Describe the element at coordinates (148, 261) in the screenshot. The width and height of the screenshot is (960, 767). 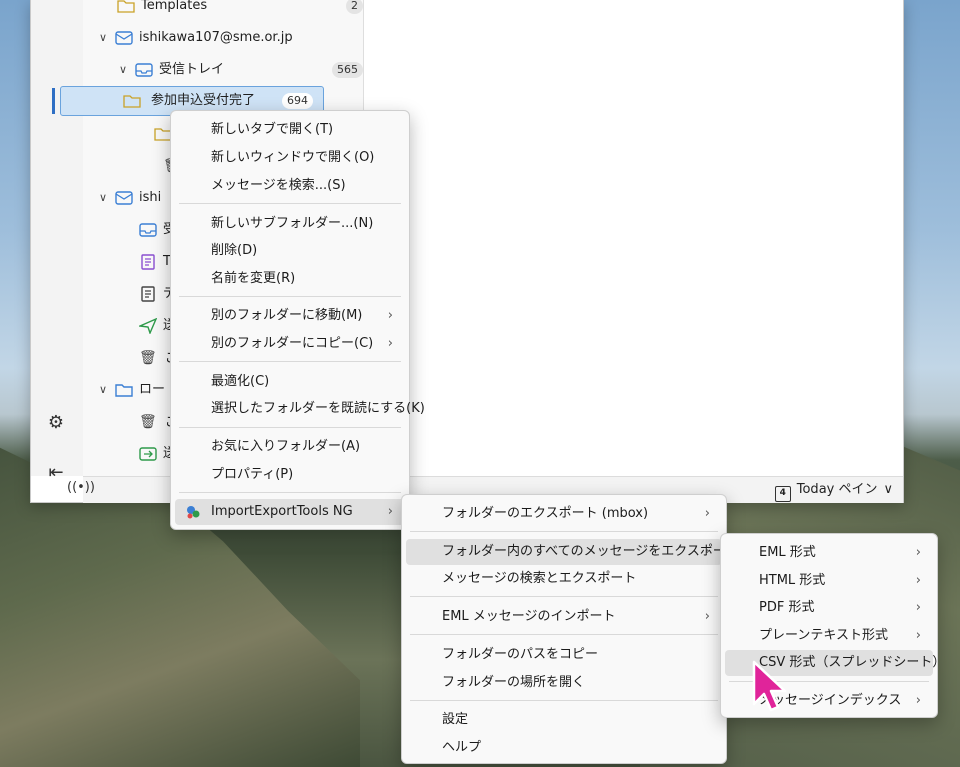
I see `template-icon` at that location.